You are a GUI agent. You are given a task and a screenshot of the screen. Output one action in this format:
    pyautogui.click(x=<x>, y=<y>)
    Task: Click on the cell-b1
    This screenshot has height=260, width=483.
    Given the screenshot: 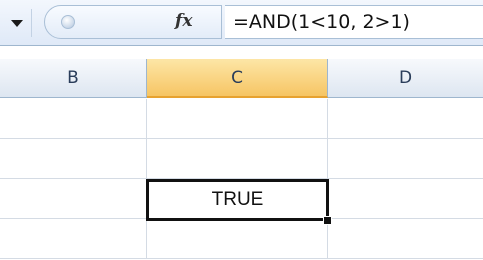 What is the action you would take?
    pyautogui.click(x=73, y=119)
    